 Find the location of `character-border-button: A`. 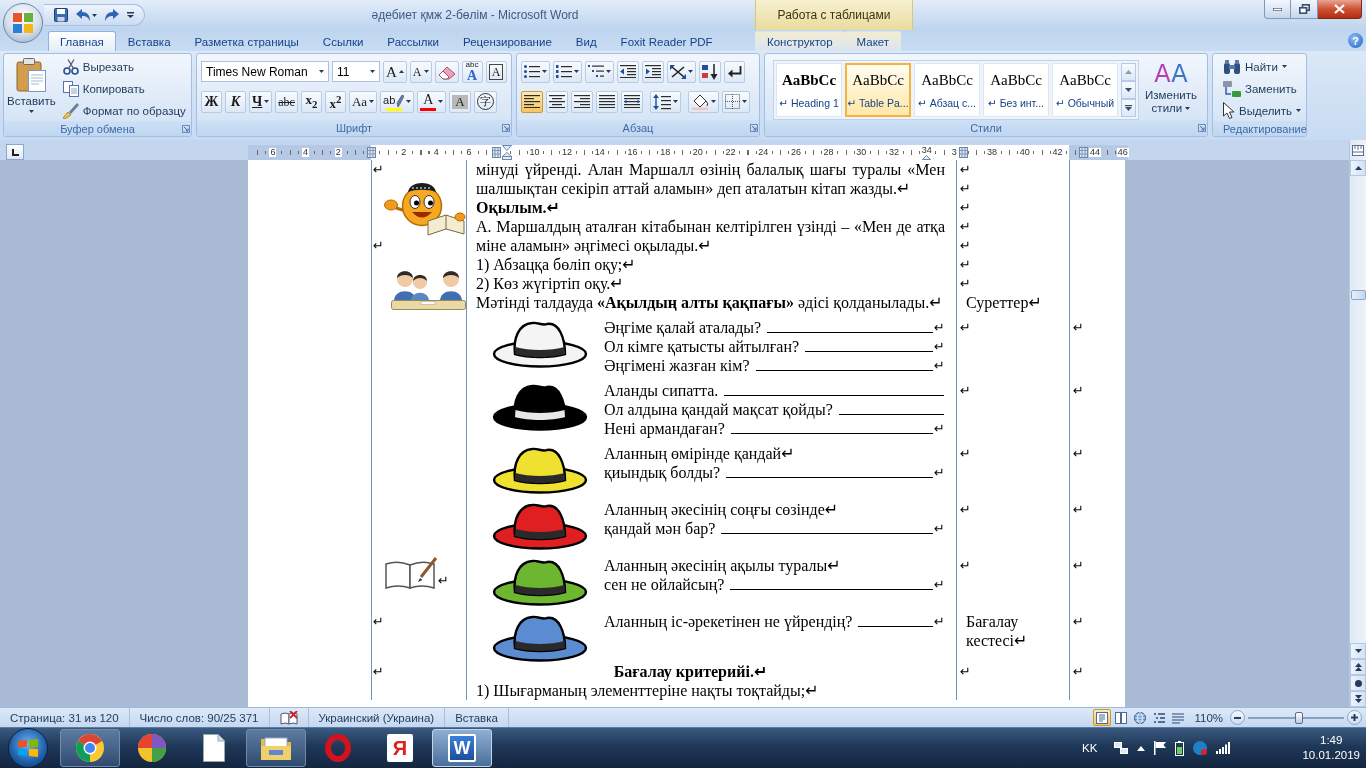

character-border-button: A is located at coordinates (496, 71).